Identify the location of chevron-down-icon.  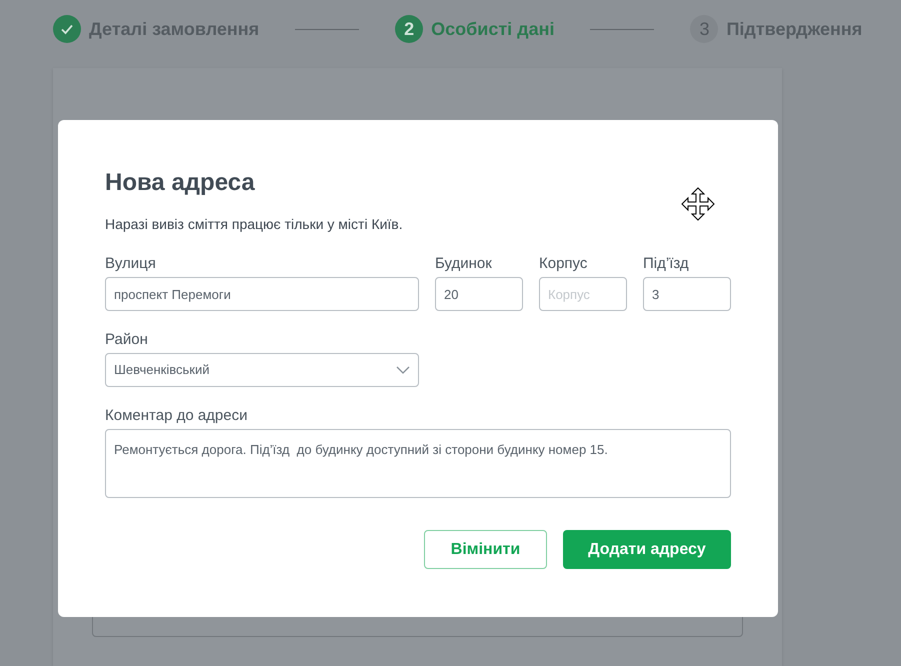
(403, 370).